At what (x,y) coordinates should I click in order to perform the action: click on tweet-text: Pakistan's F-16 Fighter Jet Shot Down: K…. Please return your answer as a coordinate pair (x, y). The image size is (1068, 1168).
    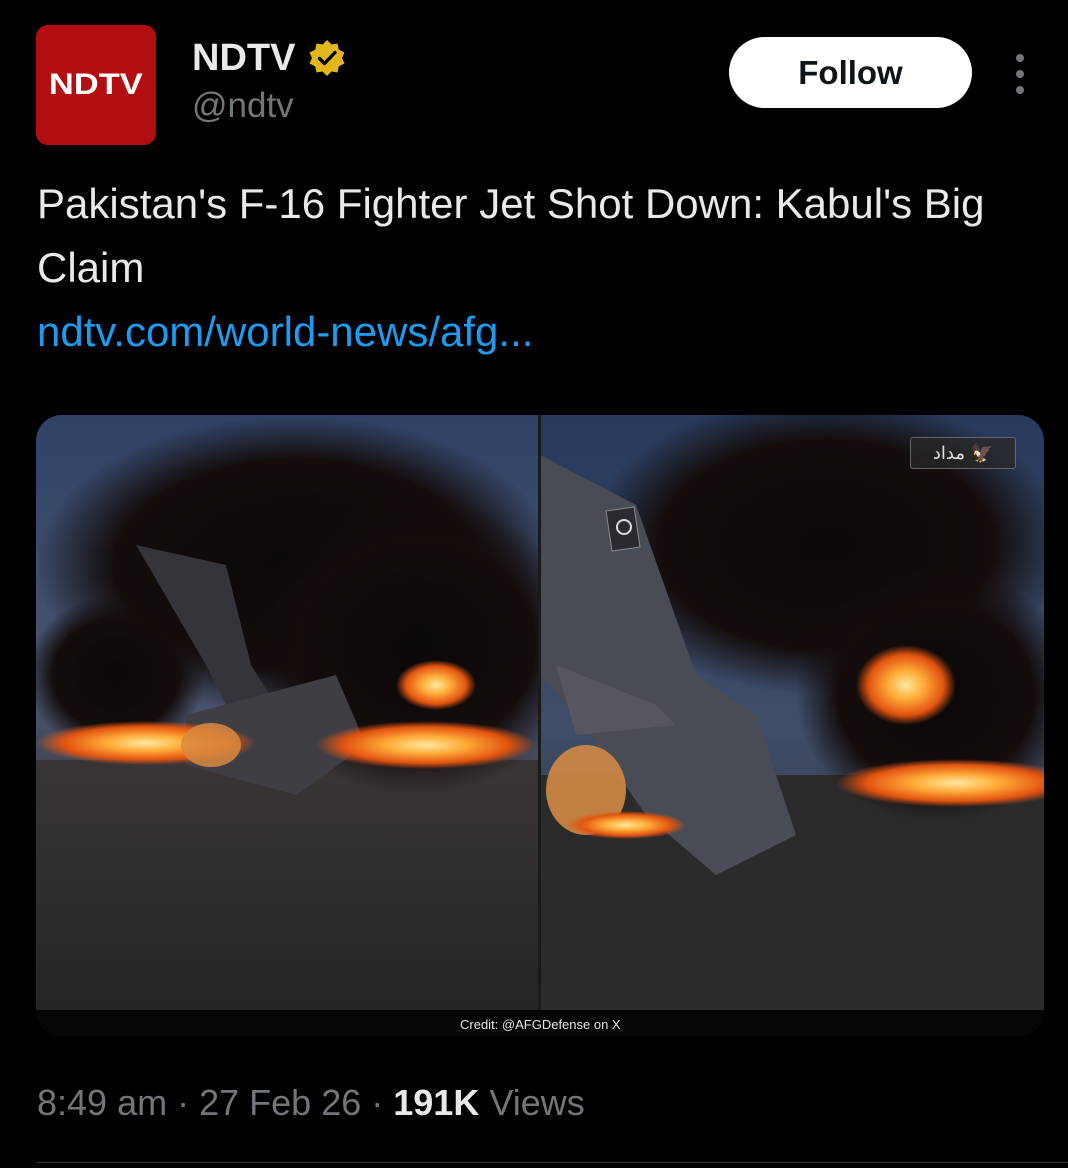
    Looking at the image, I should click on (511, 235).